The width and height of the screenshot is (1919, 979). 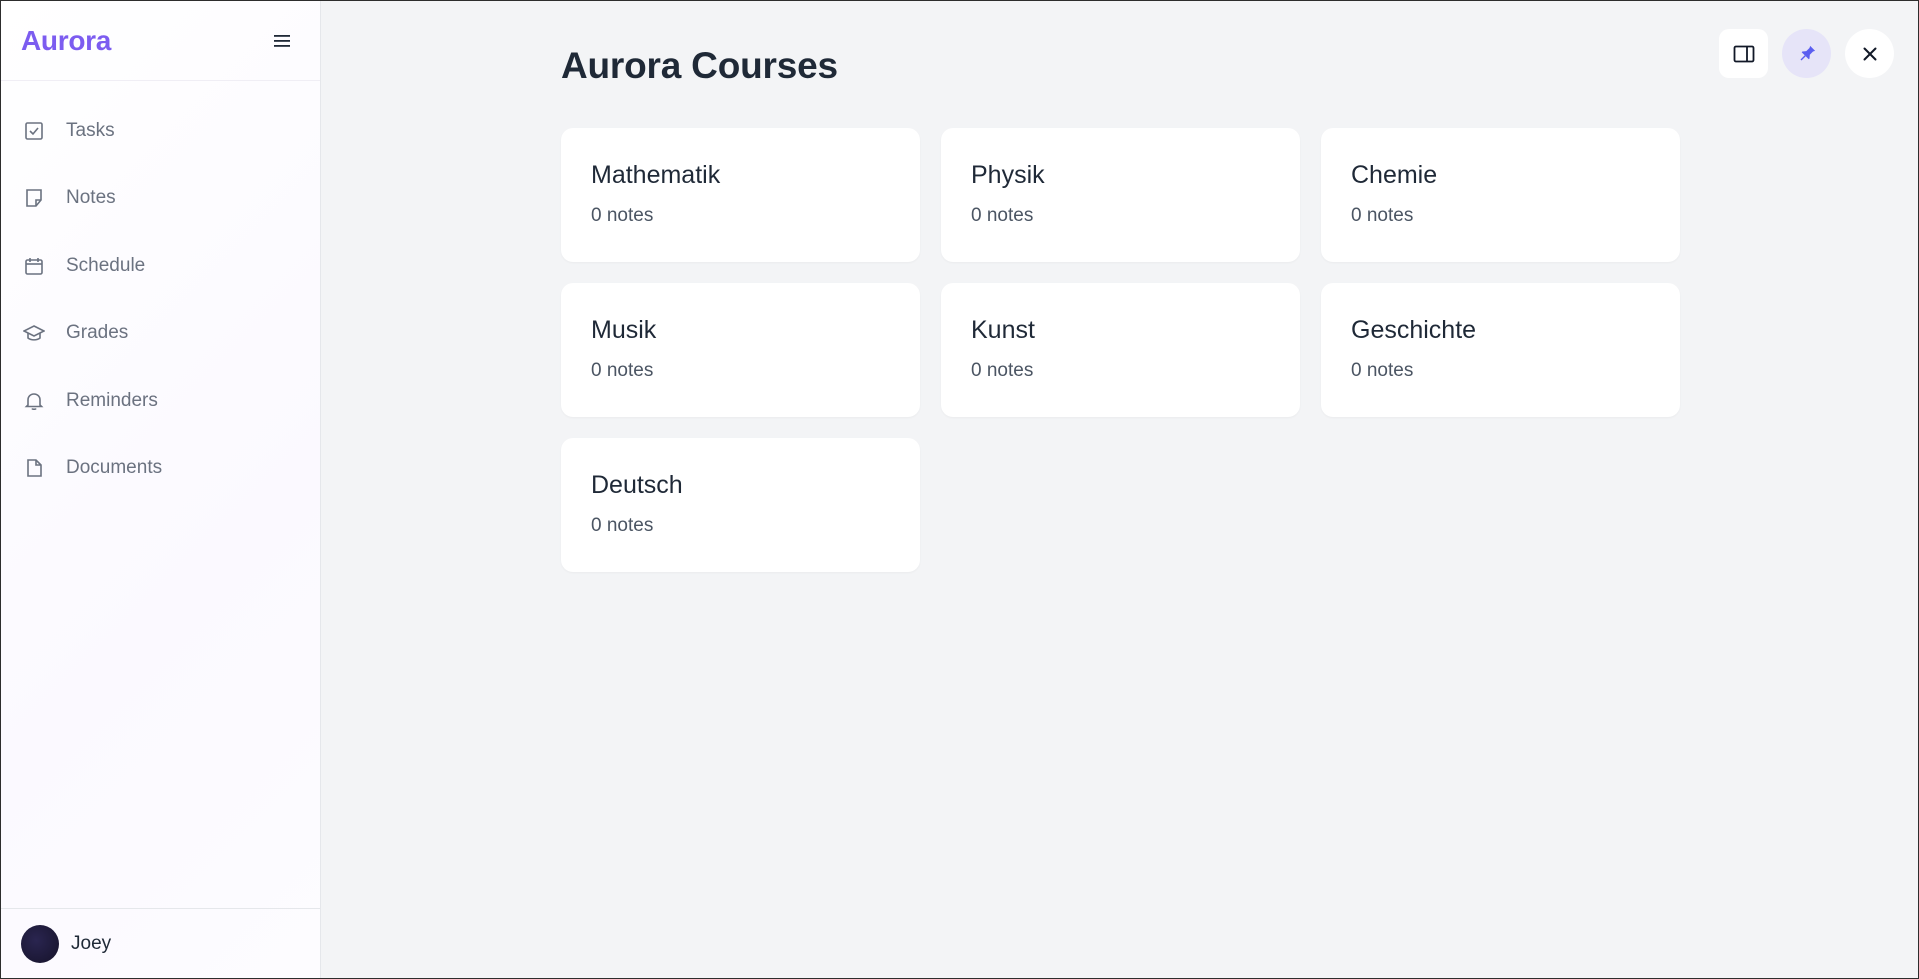 I want to click on sidebar-item-label: Schedule, so click(x=106, y=265).